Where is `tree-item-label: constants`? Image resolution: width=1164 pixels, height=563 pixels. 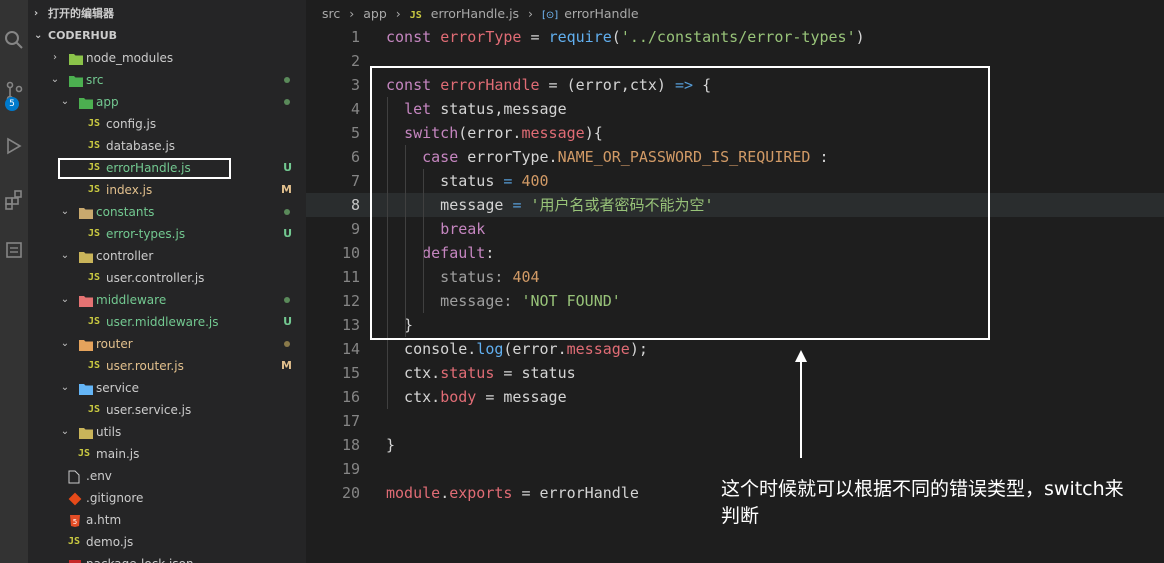 tree-item-label: constants is located at coordinates (125, 212).